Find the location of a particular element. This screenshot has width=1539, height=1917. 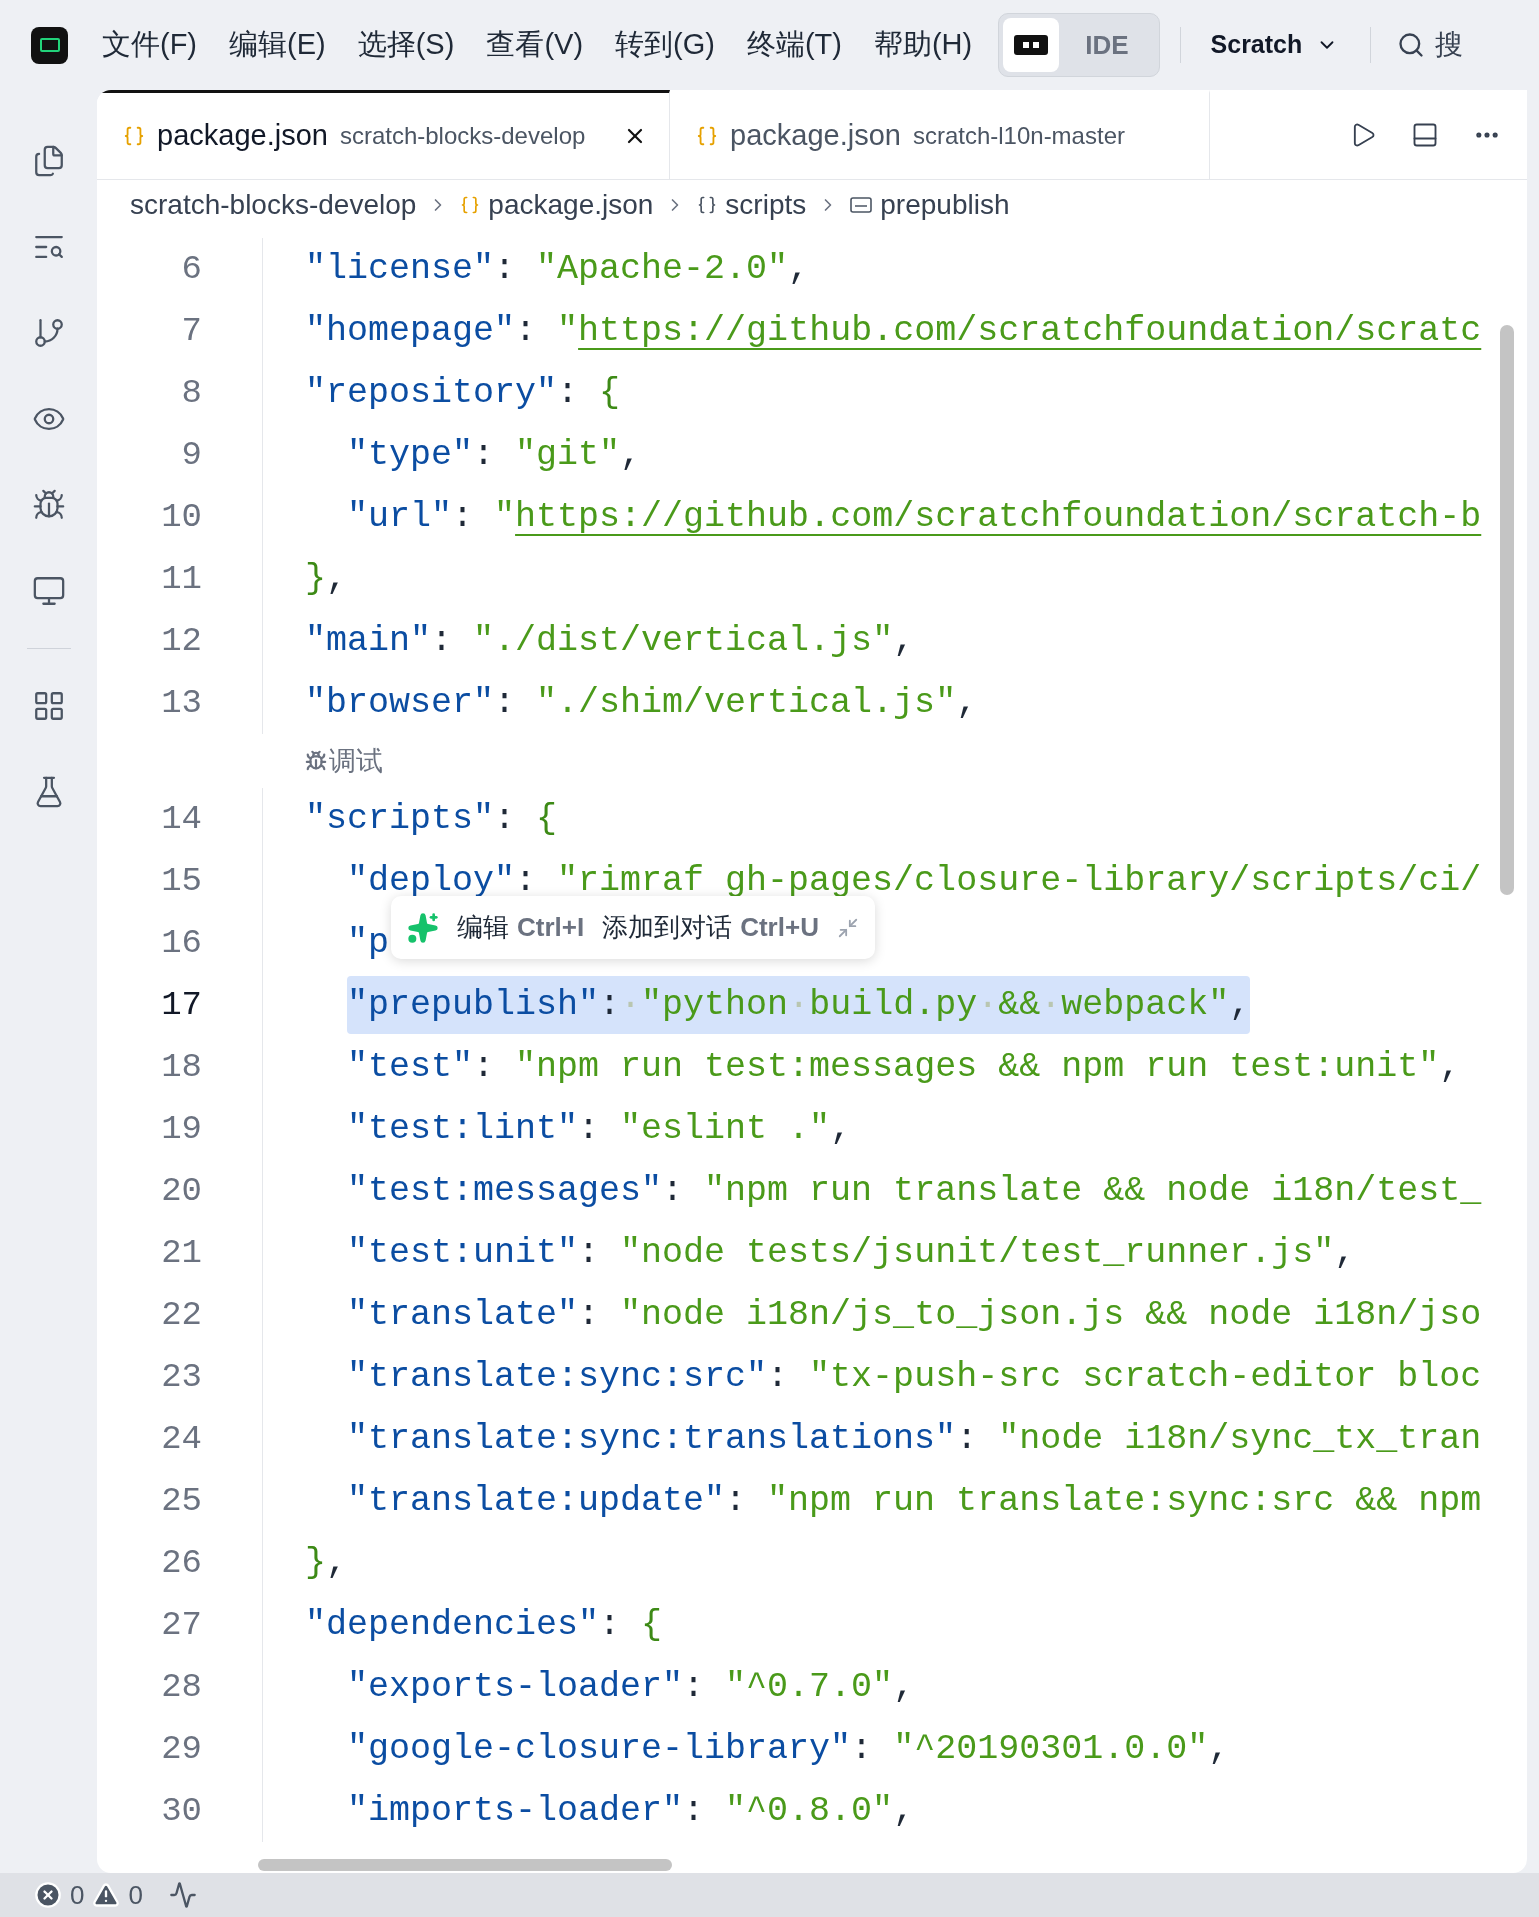

project-dropdown: Scratch is located at coordinates (1274, 45).